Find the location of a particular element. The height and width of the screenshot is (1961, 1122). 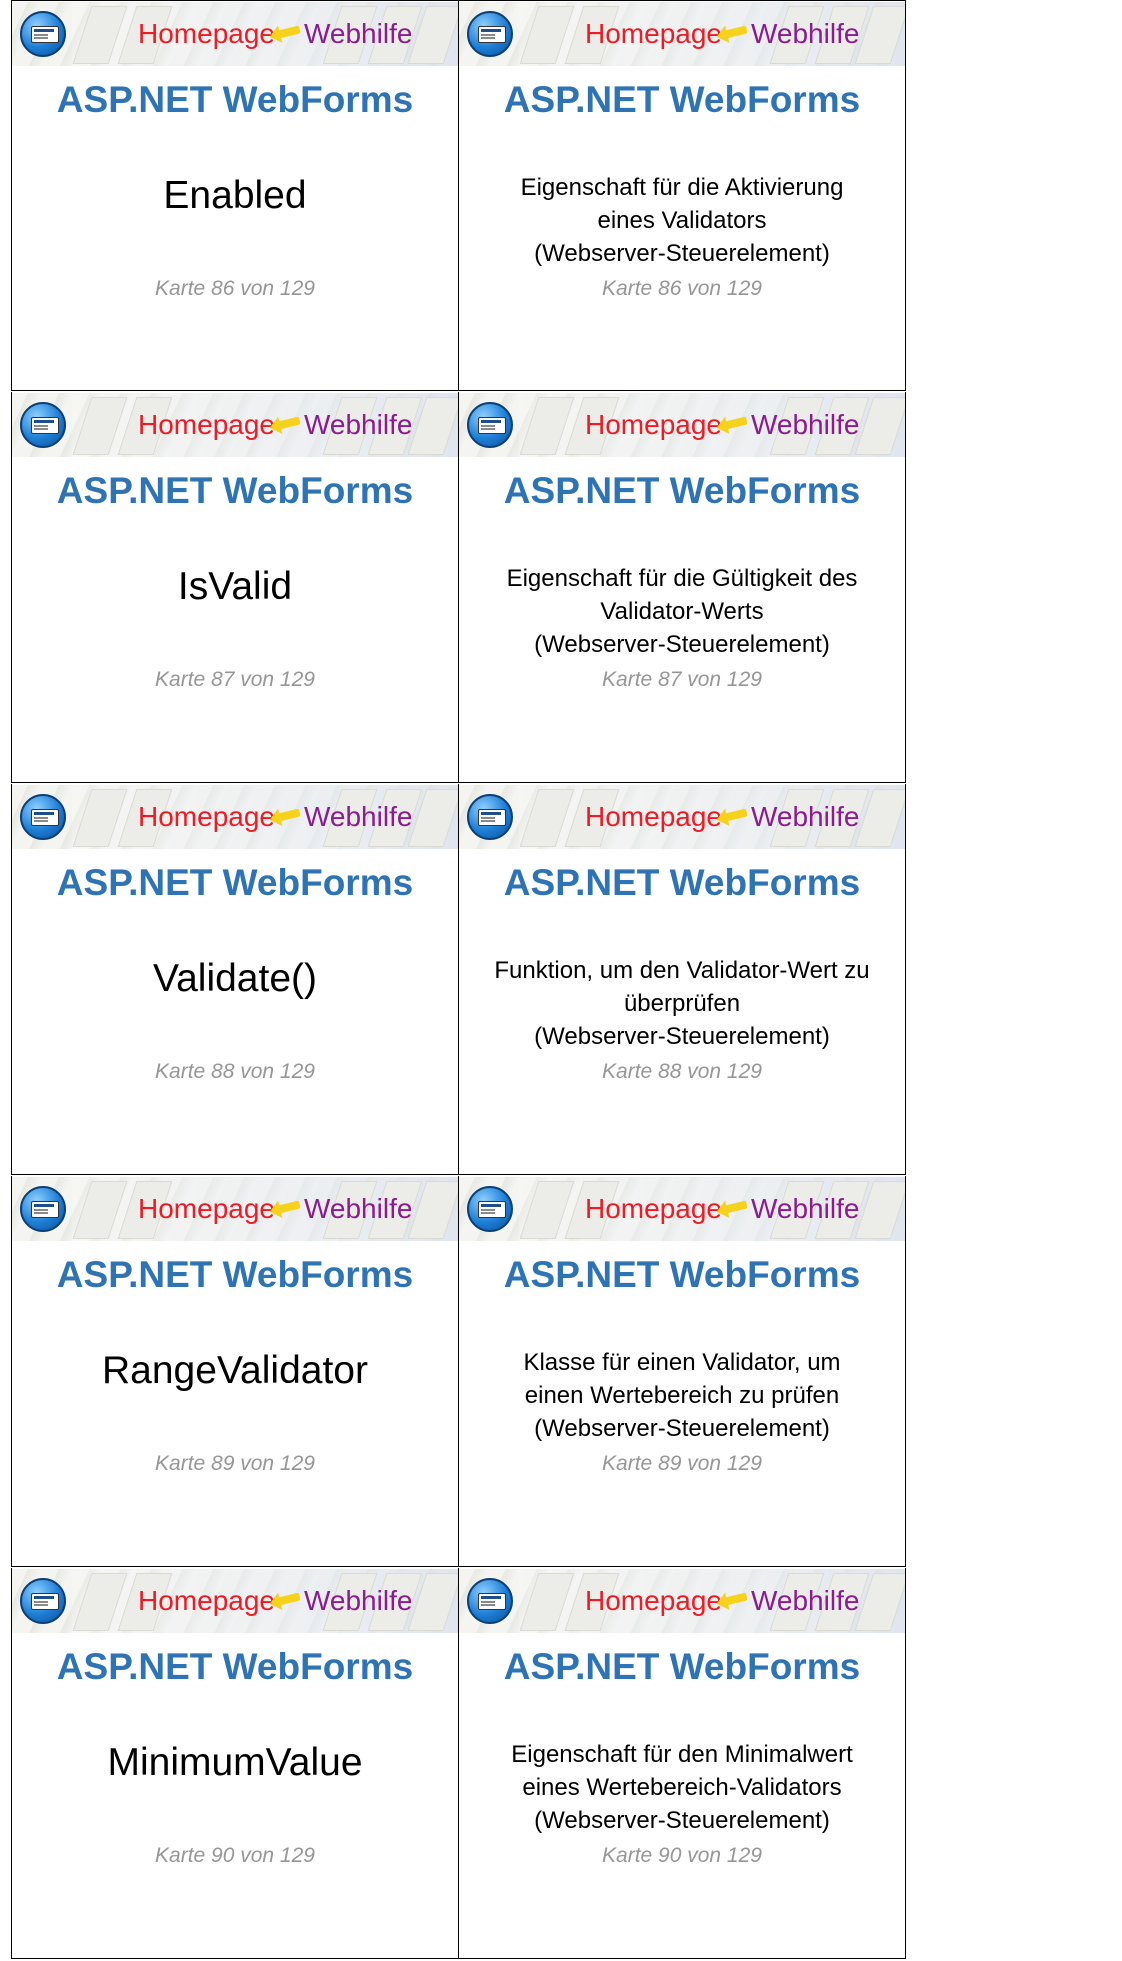

definition-line: Validator-Werts is located at coordinates (682, 611).